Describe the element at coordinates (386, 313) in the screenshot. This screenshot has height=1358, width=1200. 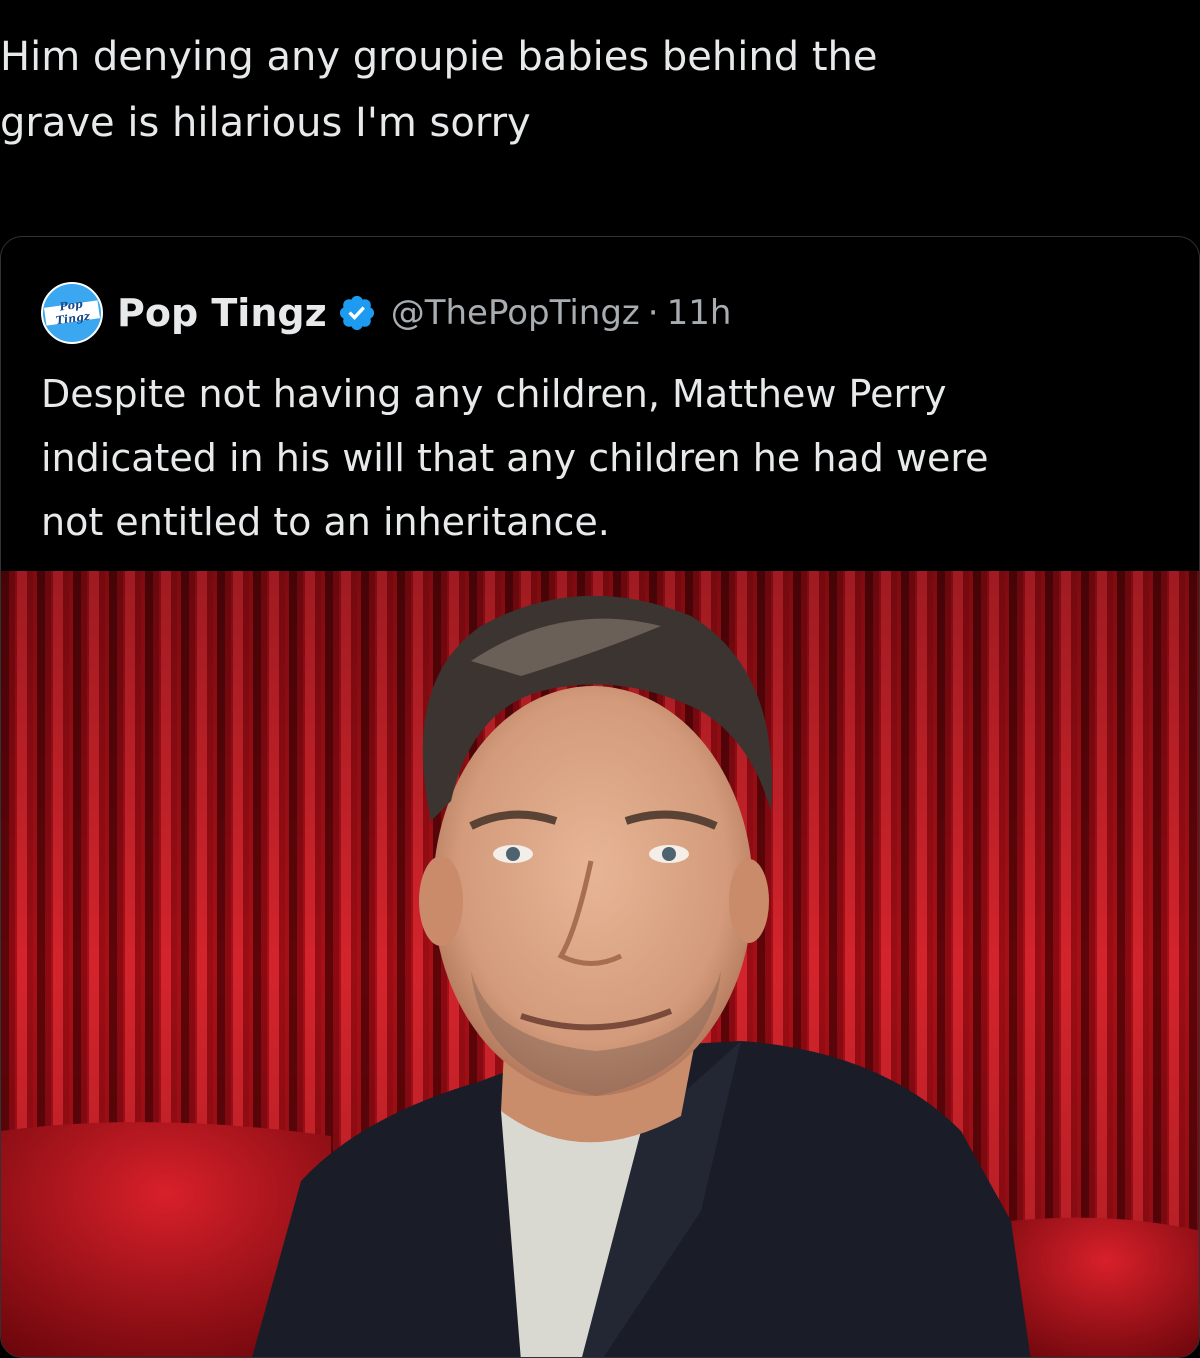
I see `quoted-post-header: Pop Tingz Pop Tingz @ThePopTingz · 11h` at that location.